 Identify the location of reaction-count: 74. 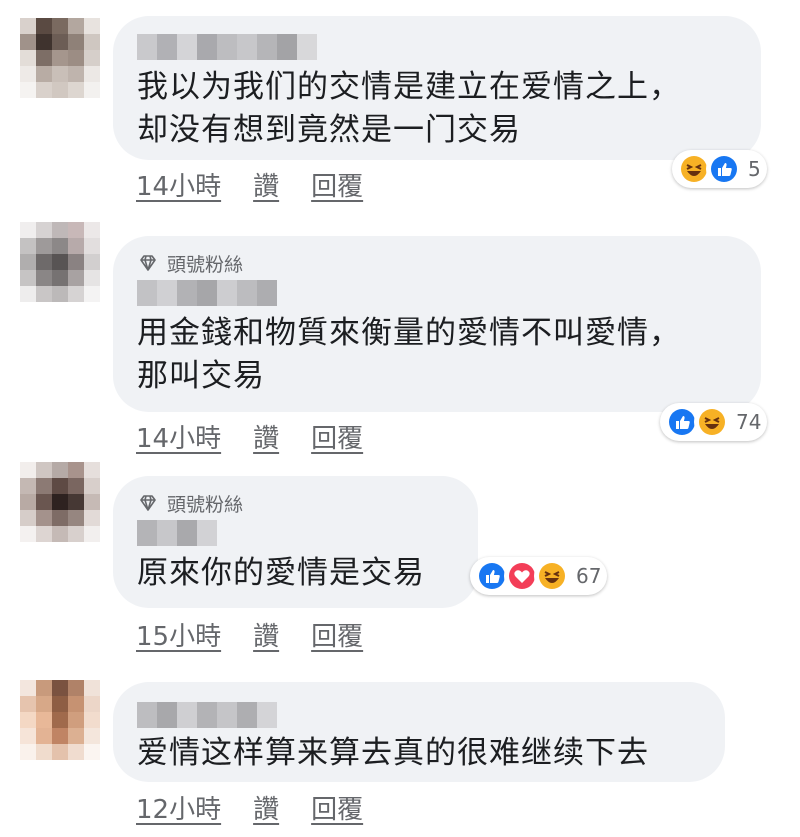
(749, 422).